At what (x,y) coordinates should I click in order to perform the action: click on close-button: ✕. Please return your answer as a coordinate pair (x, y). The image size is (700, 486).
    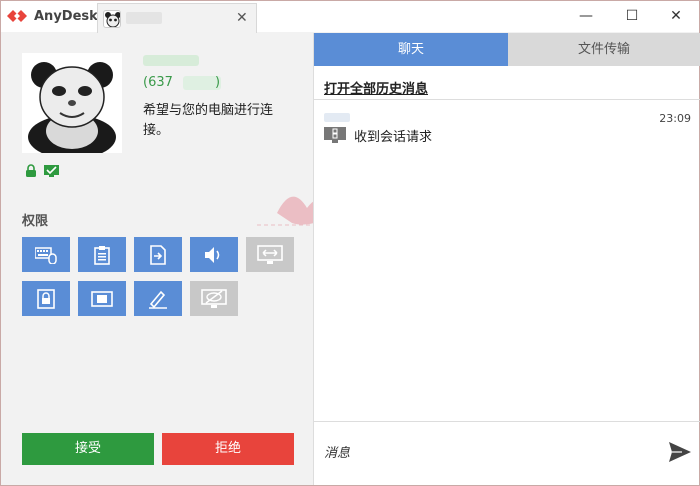
    Looking at the image, I should click on (676, 16).